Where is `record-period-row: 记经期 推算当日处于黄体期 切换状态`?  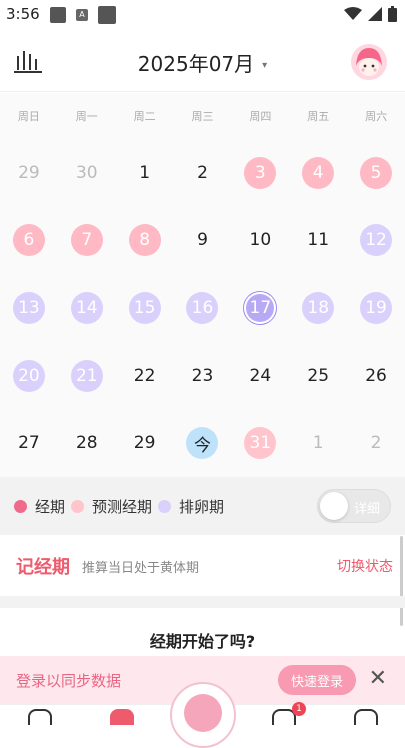
record-period-row: 记经期 推算当日处于黄体期 切换状态 is located at coordinates (202, 566).